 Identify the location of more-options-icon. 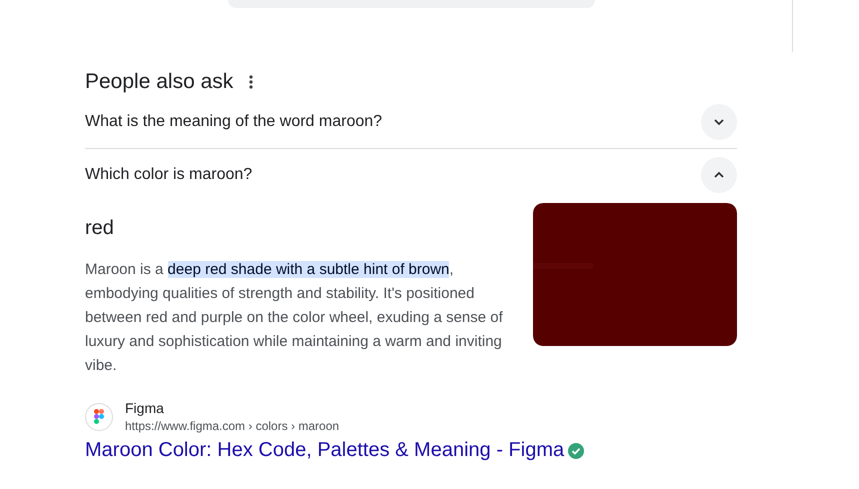
(251, 82).